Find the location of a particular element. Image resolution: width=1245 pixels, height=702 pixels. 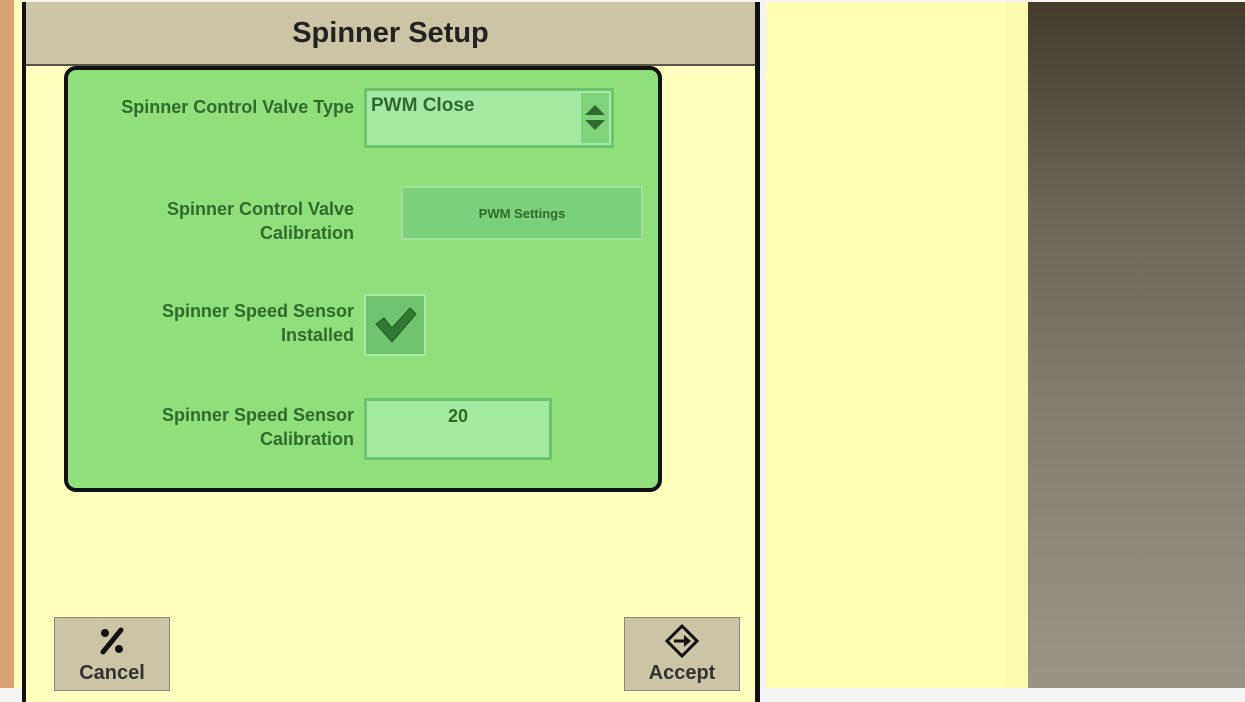

percent-cancel-icon is located at coordinates (112, 641).